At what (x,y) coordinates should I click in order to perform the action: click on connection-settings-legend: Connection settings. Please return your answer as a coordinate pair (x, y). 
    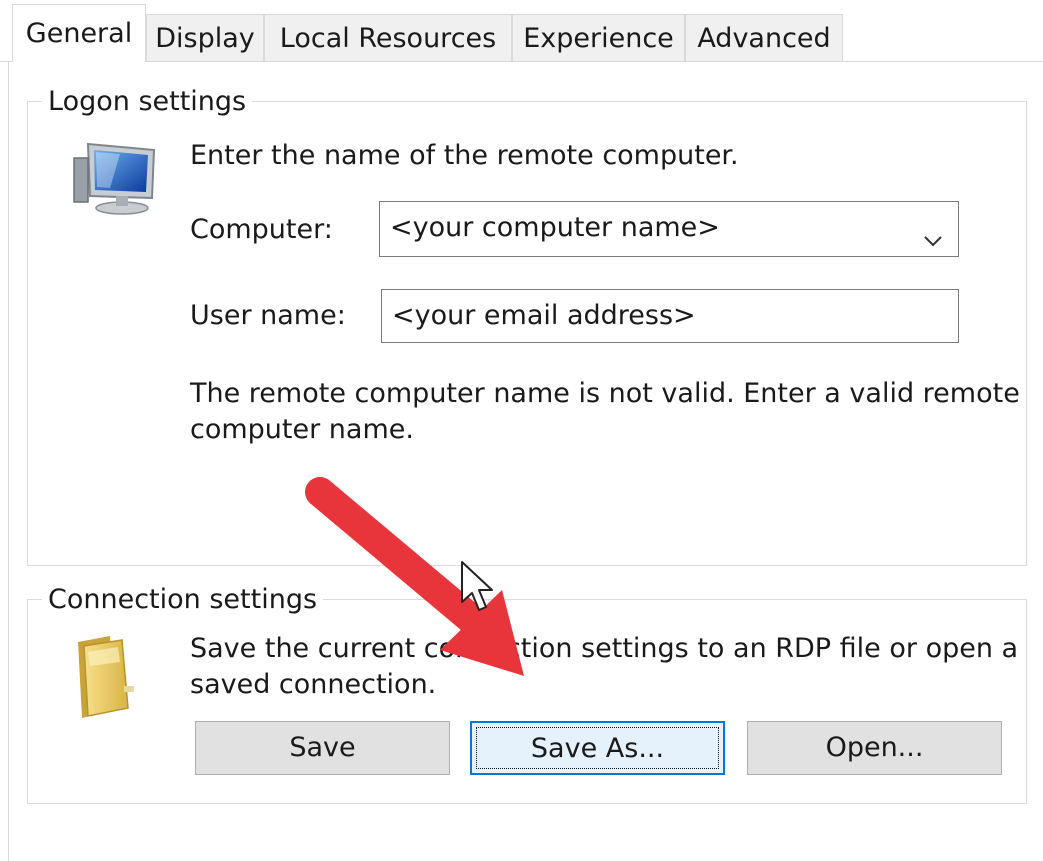
    Looking at the image, I should click on (183, 600).